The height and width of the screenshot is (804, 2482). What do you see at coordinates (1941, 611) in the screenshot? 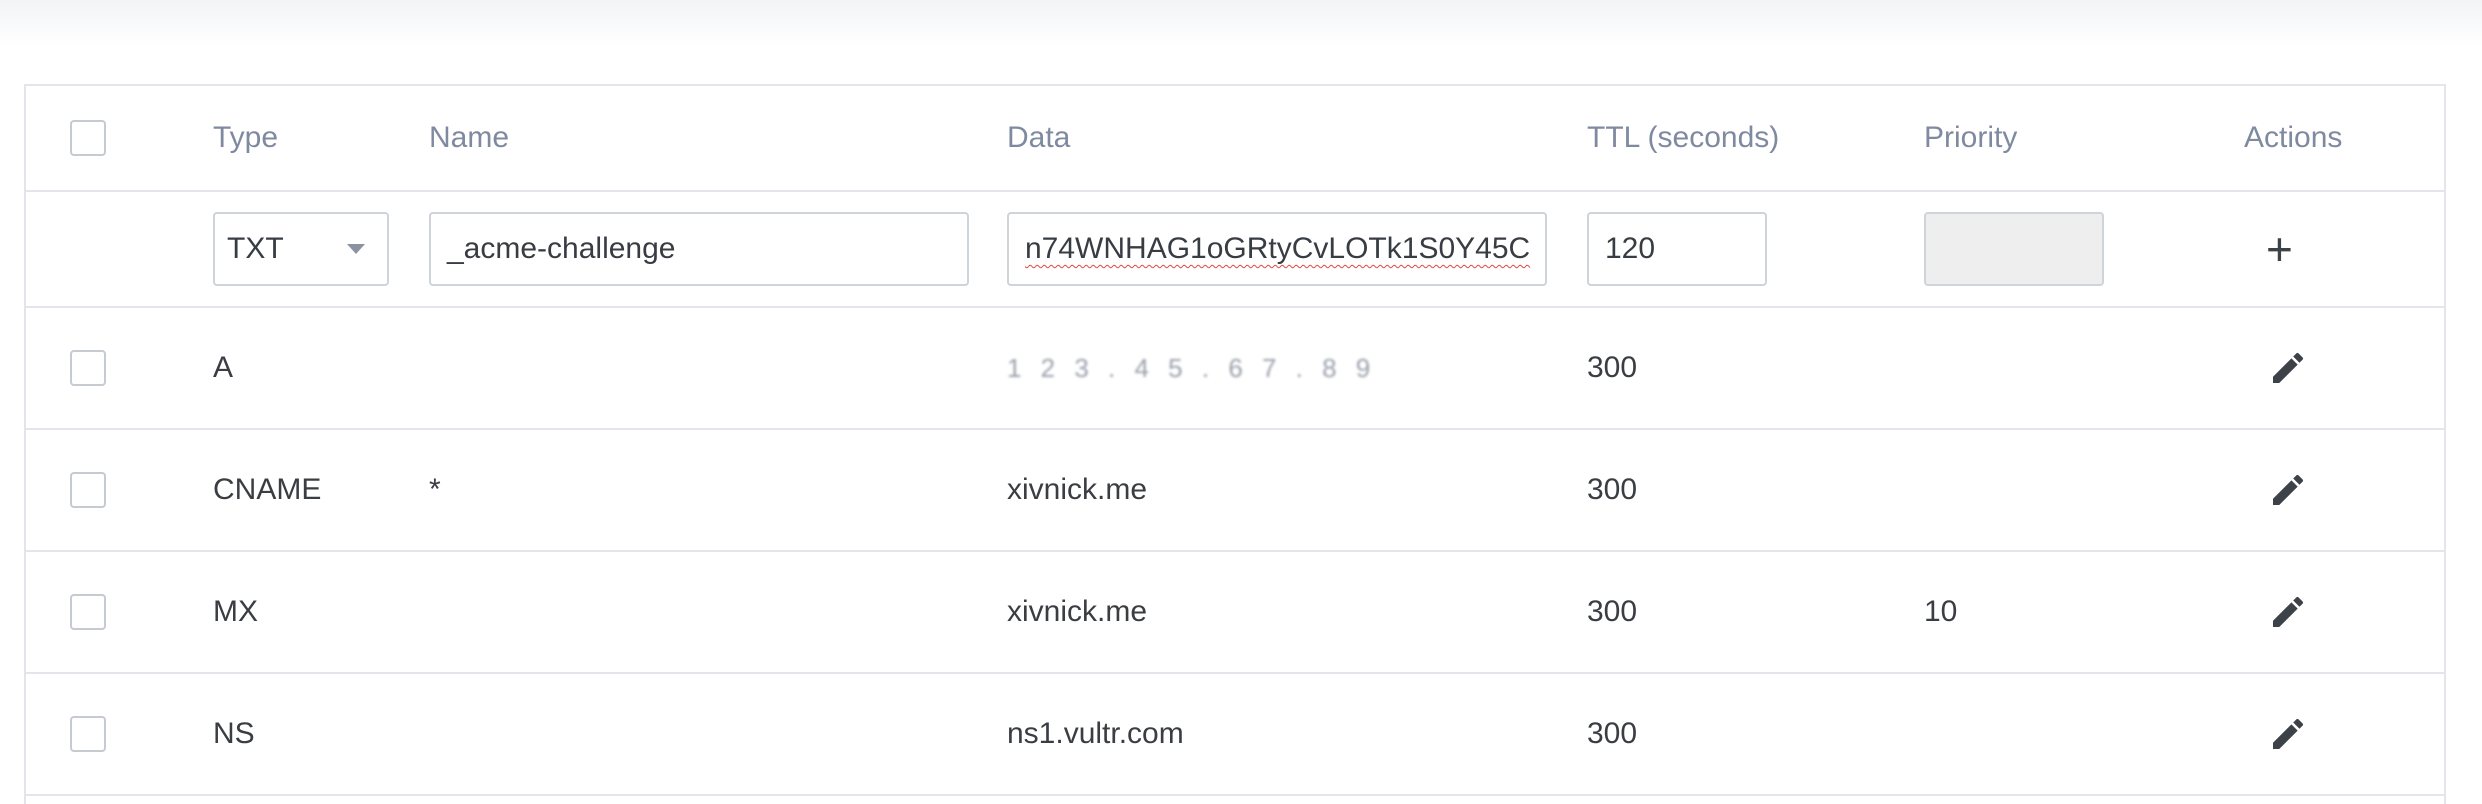
I see `record-priority: 10` at bounding box center [1941, 611].